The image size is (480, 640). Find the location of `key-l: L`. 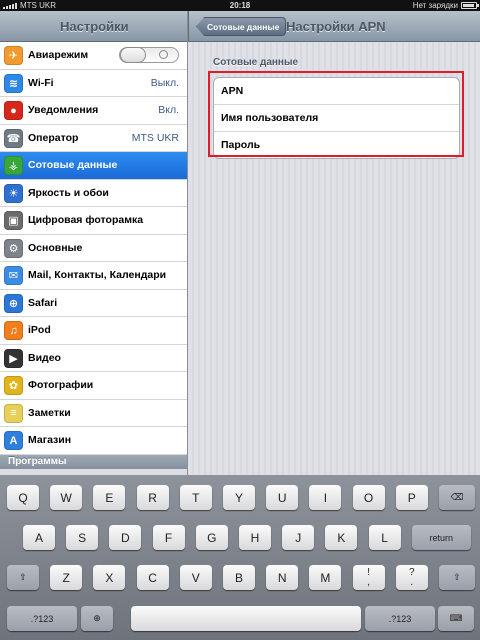

key-l: L is located at coordinates (384, 537).